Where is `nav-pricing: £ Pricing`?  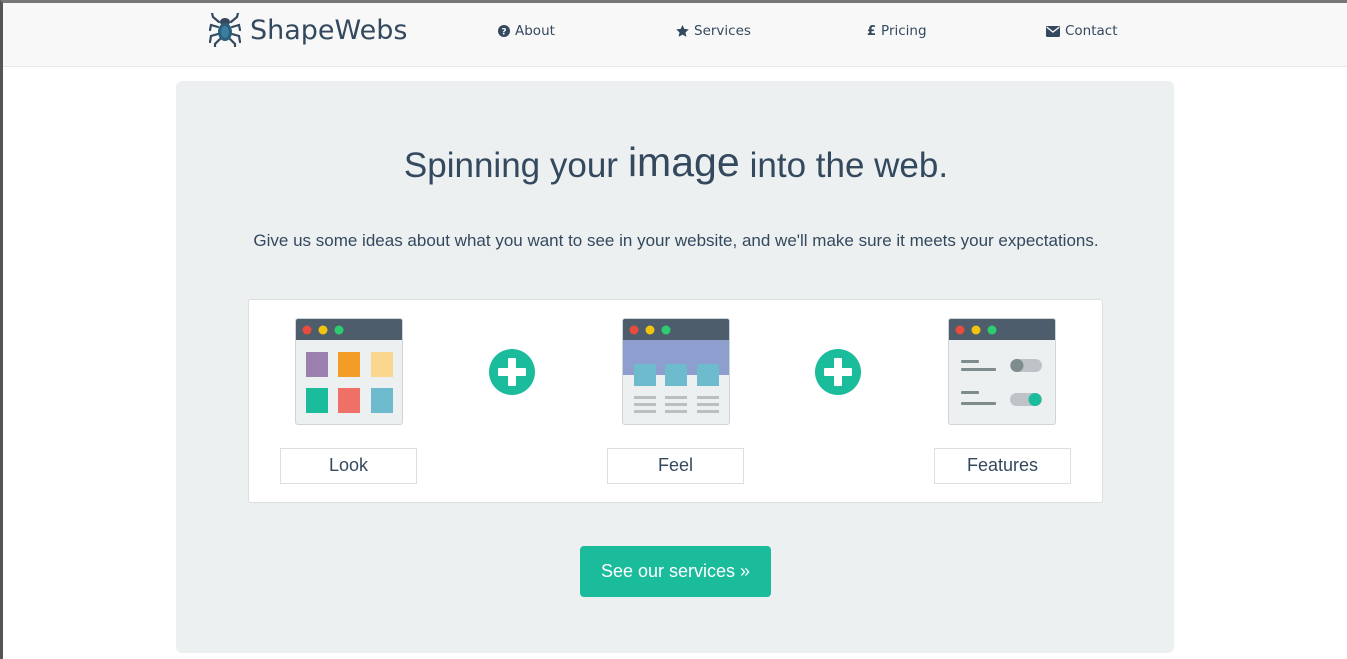
nav-pricing: £ Pricing is located at coordinates (897, 31).